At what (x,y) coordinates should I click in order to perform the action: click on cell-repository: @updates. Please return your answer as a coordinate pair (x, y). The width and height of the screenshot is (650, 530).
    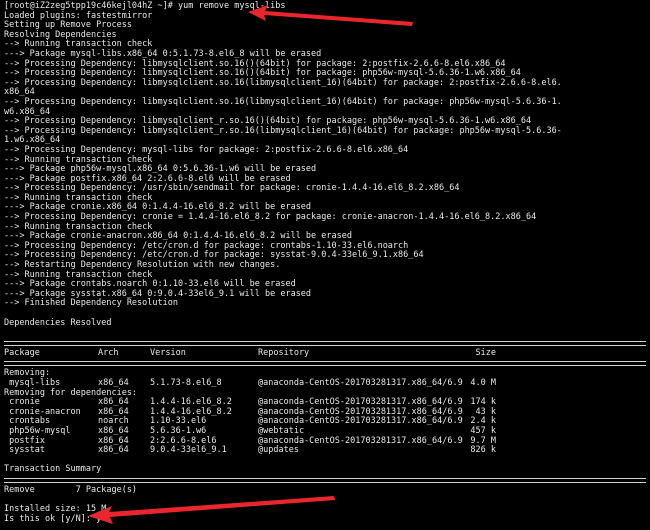
    Looking at the image, I should click on (278, 450).